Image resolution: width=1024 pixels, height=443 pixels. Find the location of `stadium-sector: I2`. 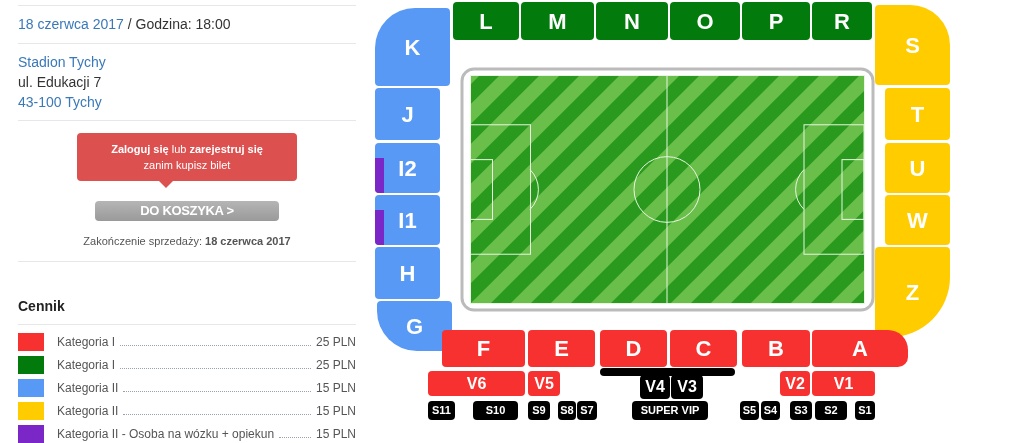

stadium-sector: I2 is located at coordinates (407, 168).